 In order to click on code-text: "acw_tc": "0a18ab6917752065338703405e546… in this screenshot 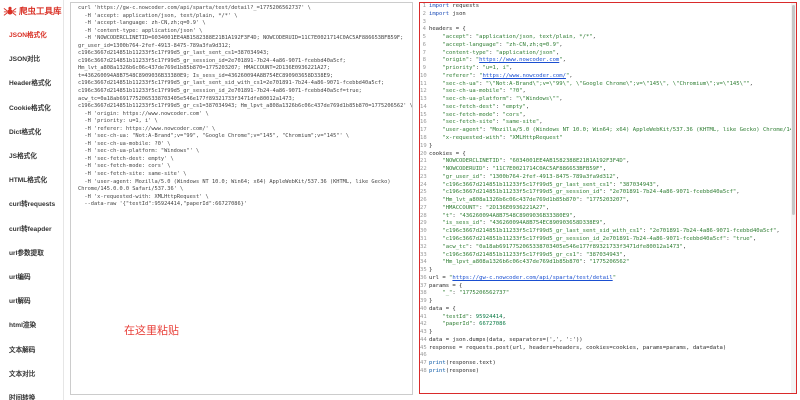, I will do `click(564, 246)`.